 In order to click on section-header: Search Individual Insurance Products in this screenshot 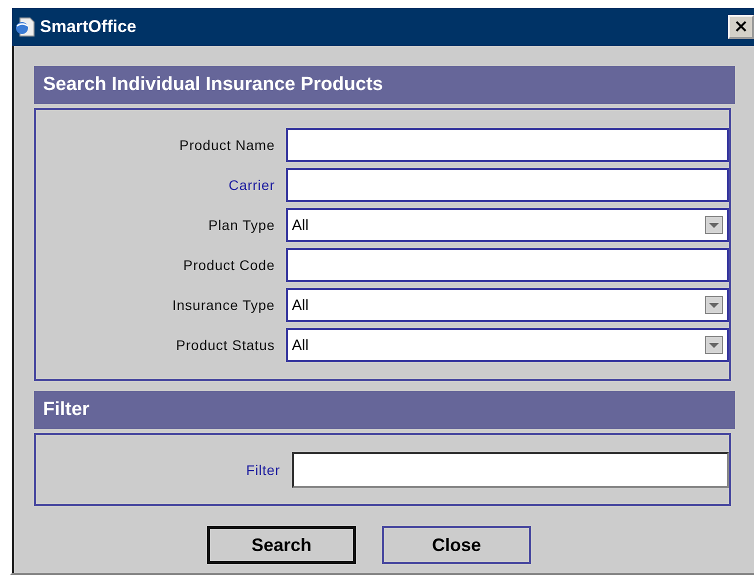, I will do `click(384, 85)`.